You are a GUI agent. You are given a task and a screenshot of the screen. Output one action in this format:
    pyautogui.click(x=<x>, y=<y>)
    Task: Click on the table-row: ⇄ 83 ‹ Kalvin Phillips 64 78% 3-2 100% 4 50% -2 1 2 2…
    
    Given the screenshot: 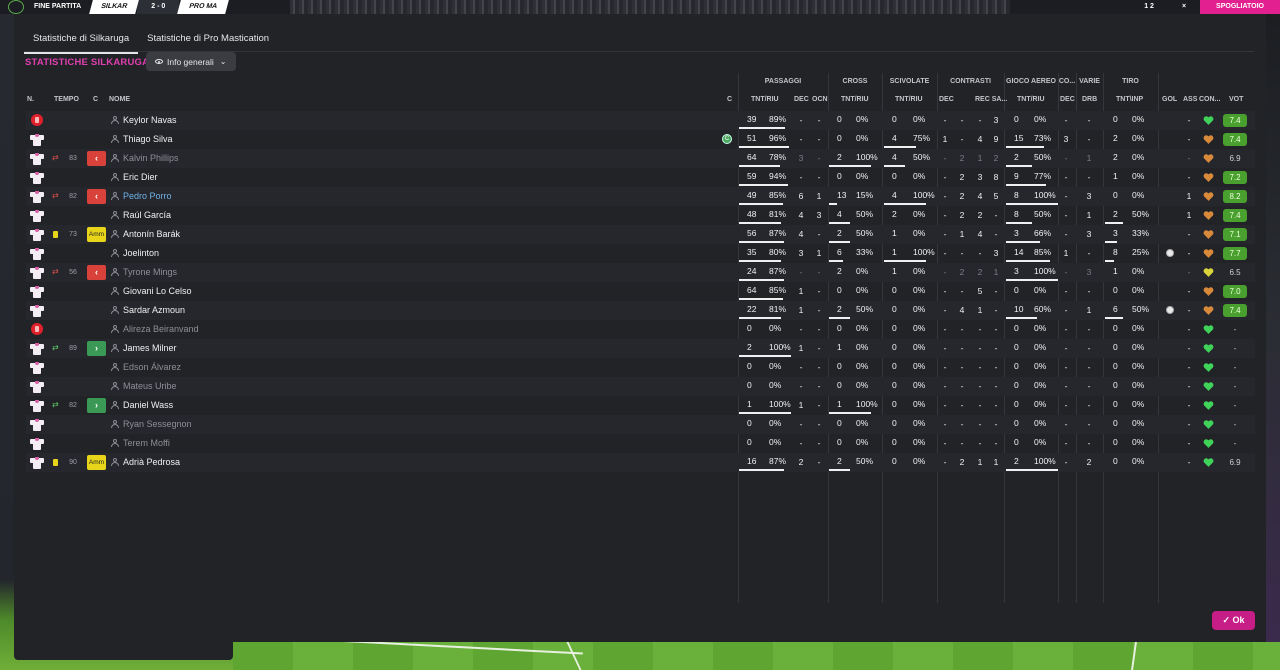 What is the action you would take?
    pyautogui.click(x=640, y=158)
    